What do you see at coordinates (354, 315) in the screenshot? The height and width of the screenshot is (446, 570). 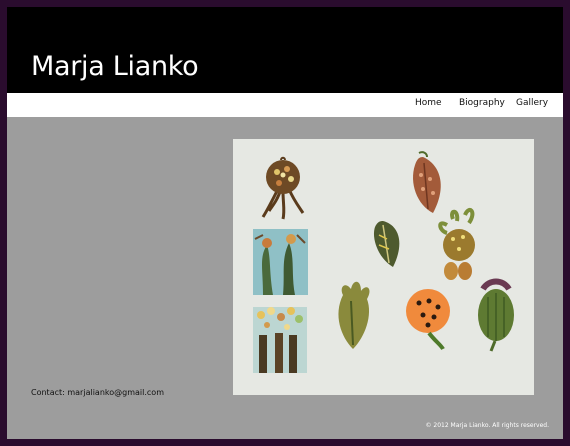 I see `sculpture-tulip-green` at bounding box center [354, 315].